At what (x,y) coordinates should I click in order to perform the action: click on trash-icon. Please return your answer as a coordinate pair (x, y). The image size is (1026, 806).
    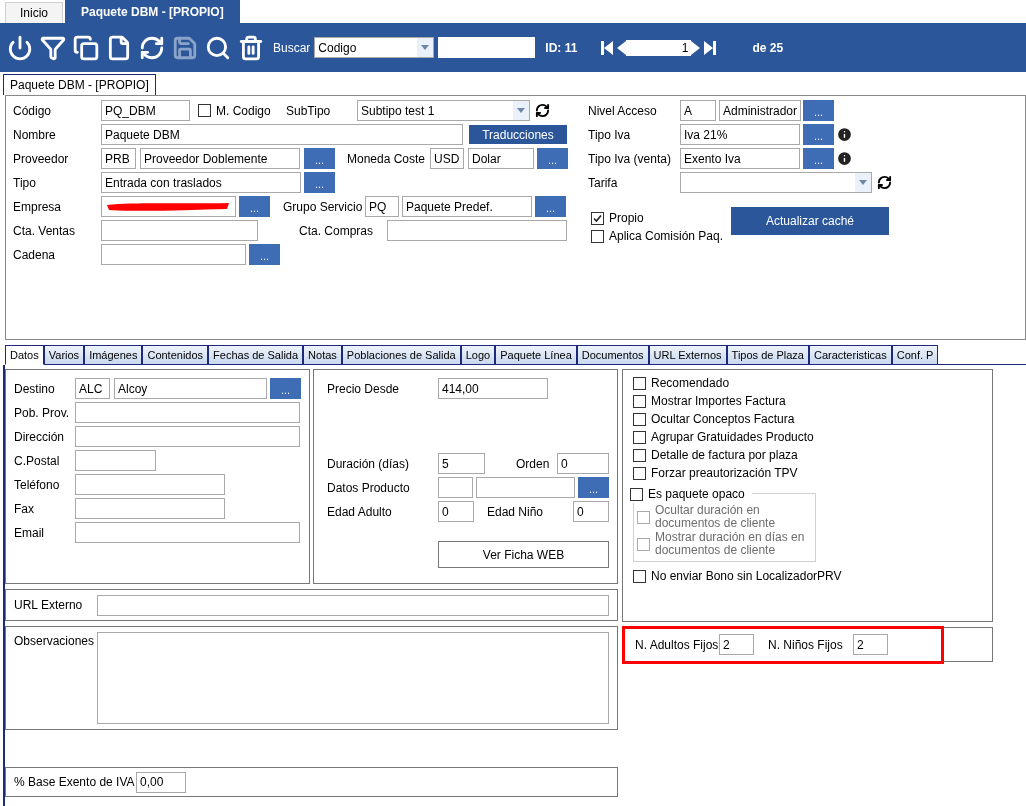
    Looking at the image, I should click on (251, 47).